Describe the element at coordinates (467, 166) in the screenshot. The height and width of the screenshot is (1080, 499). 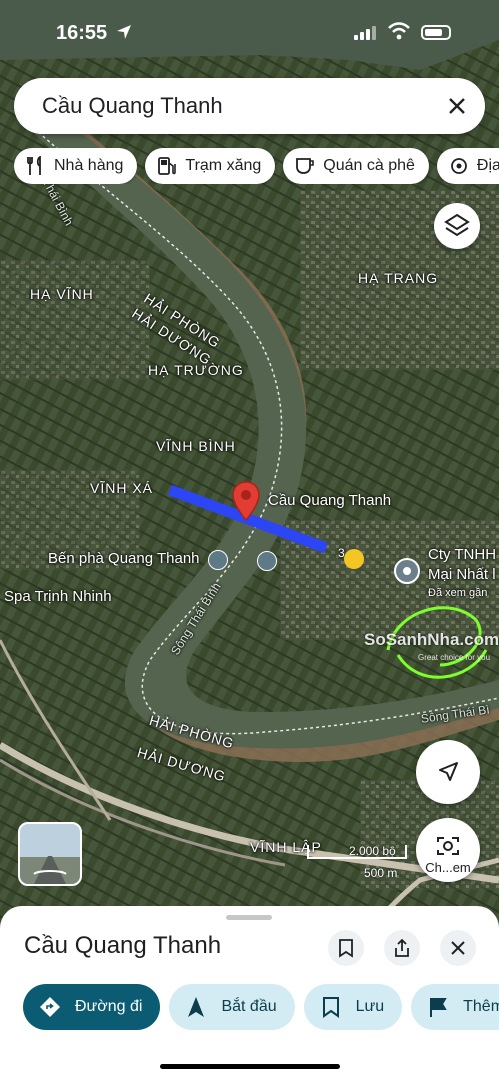
I see `chip-attractions: Địa` at that location.